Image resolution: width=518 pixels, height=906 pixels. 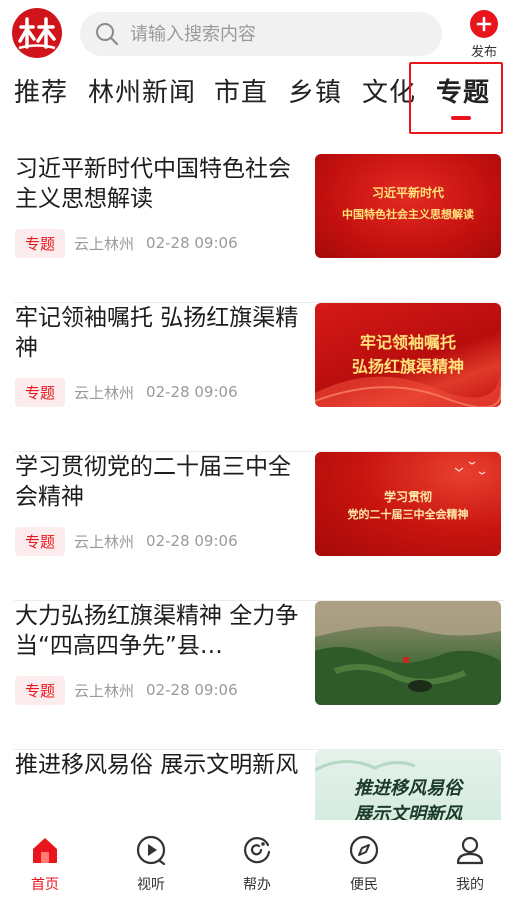 What do you see at coordinates (257, 850) in the screenshot?
I see `help-icon` at bounding box center [257, 850].